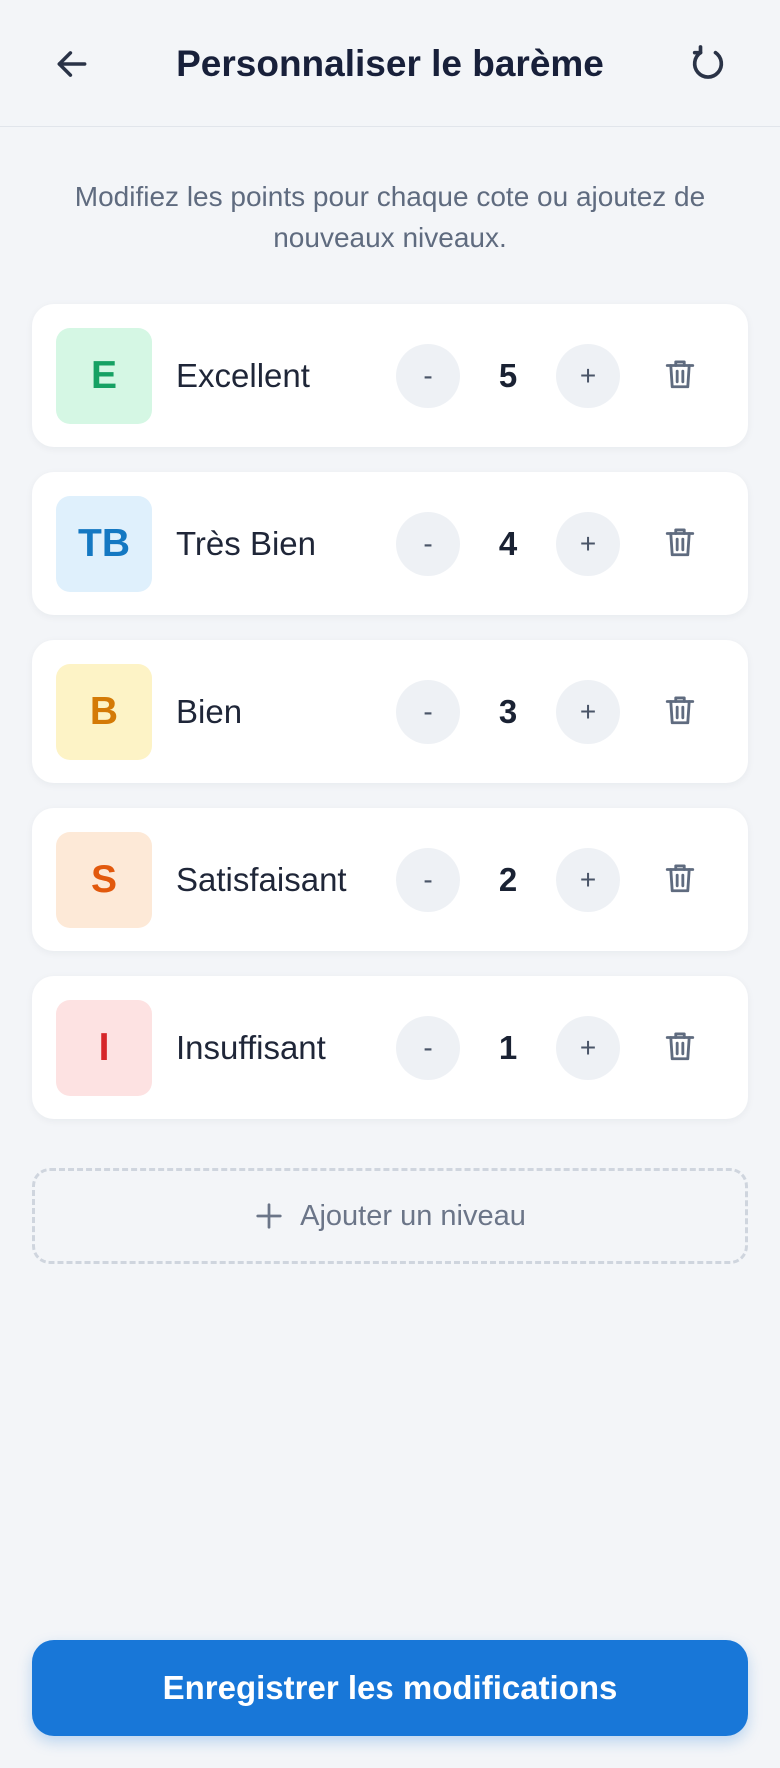 The height and width of the screenshot is (1768, 780). Describe the element at coordinates (508, 1047) in the screenshot. I see `points-value: 1` at that location.